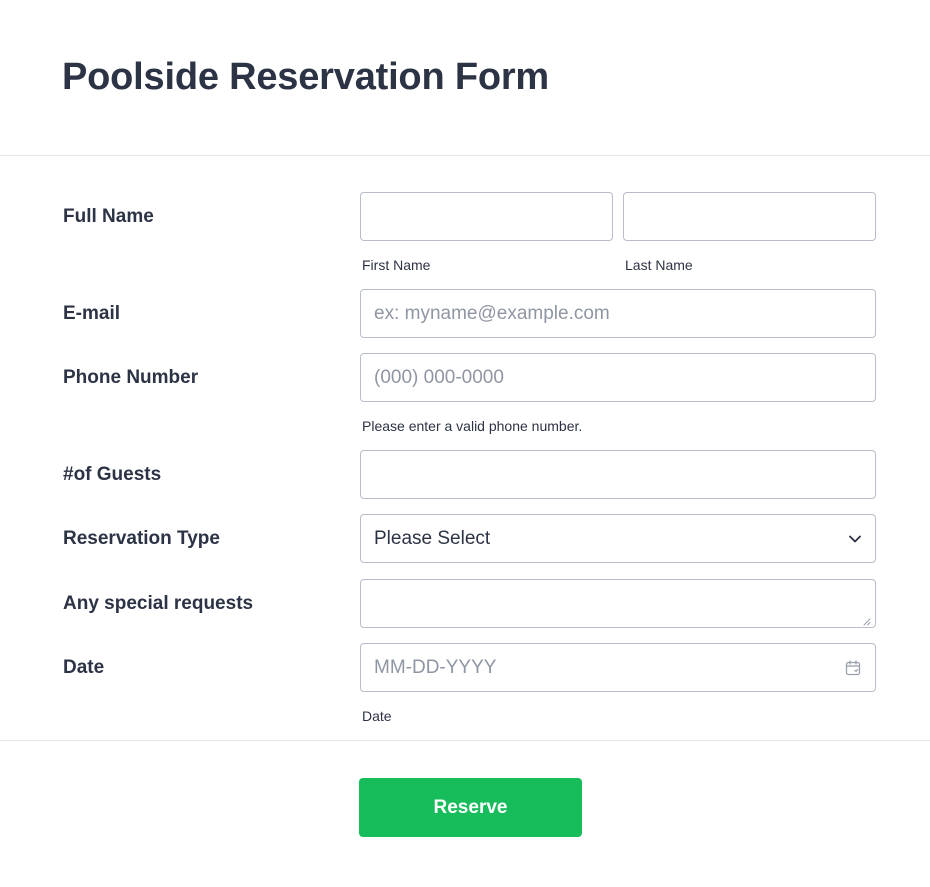 Image resolution: width=930 pixels, height=887 pixels. I want to click on resize-handle-icon, so click(866, 619).